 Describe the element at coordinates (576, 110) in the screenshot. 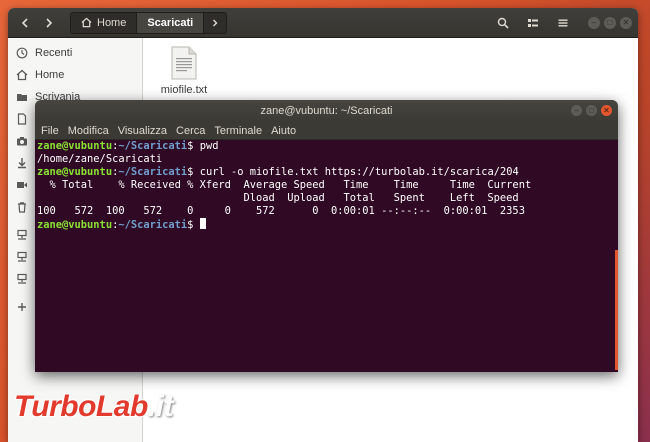

I see `terminal-minimize-button: –` at that location.